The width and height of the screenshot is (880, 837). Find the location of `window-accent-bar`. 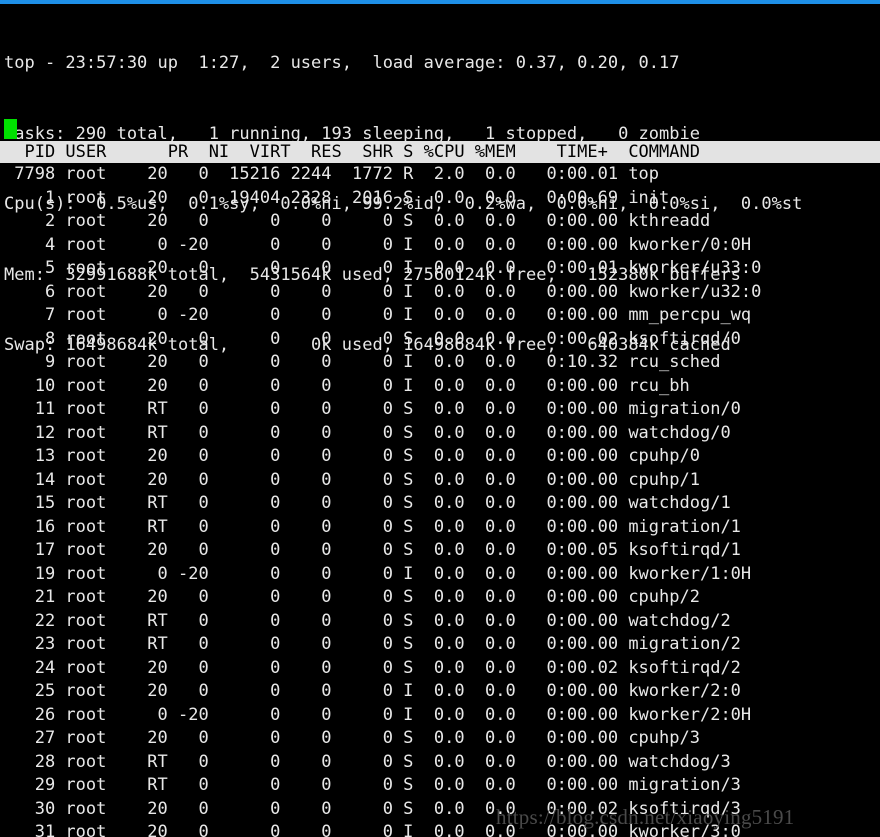

window-accent-bar is located at coordinates (440, 2).